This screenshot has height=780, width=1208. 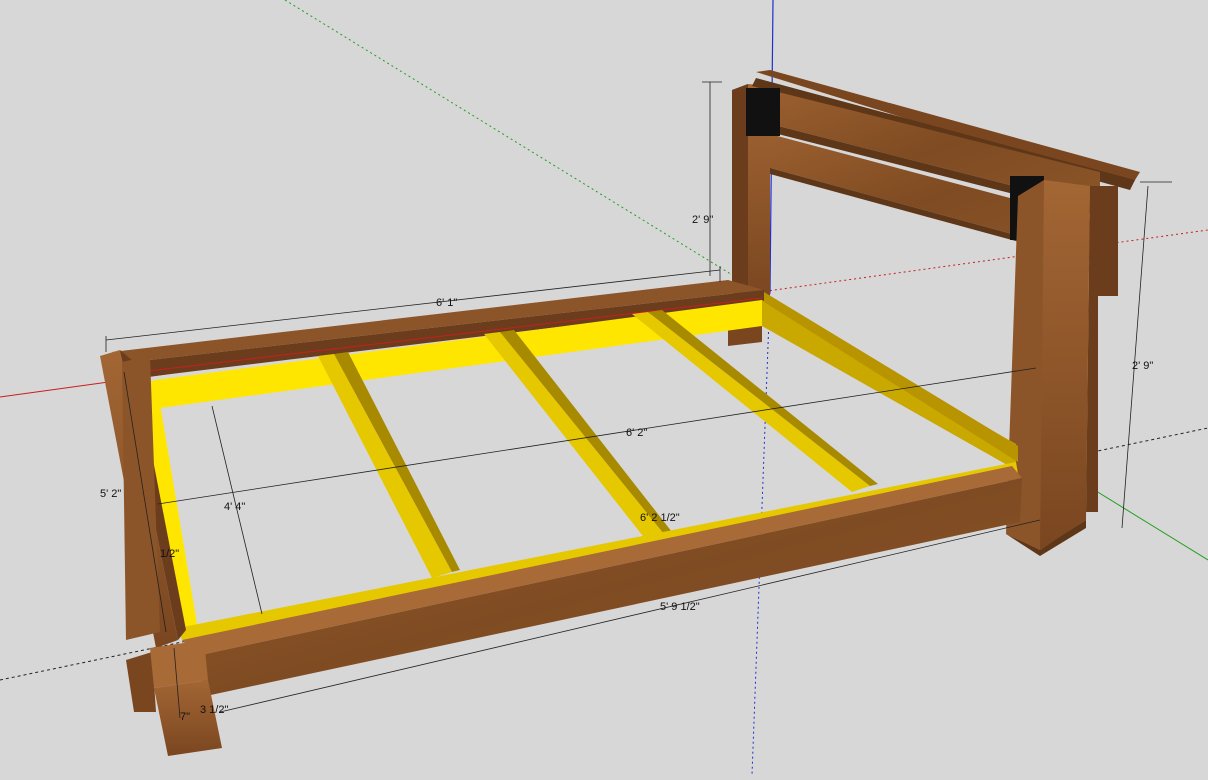 I want to click on headboard-right-post-side, so click(x=1102, y=349).